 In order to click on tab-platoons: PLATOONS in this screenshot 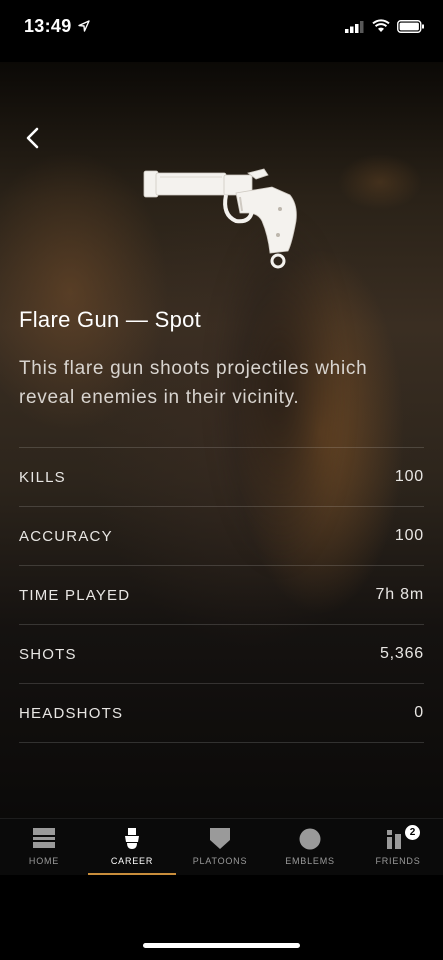, I will do `click(220, 847)`.